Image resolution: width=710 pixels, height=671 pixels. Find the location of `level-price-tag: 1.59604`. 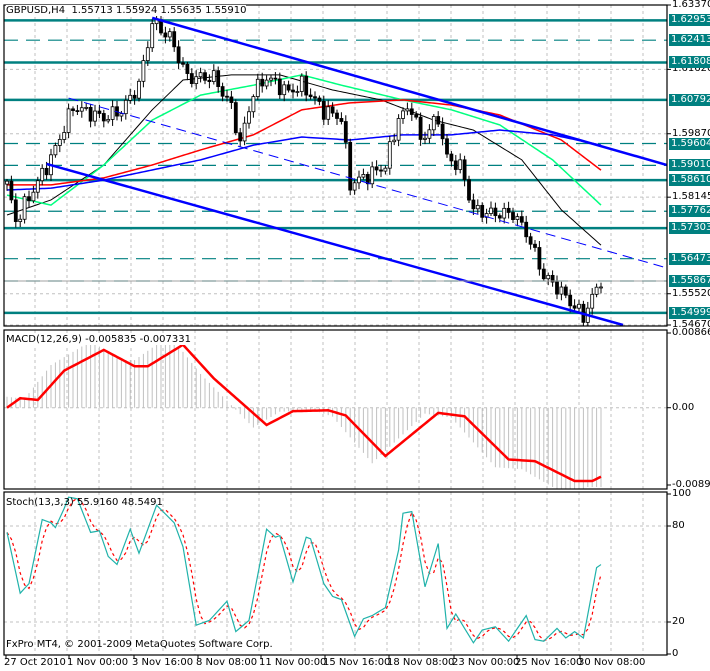

level-price-tag: 1.59604 is located at coordinates (689, 143).